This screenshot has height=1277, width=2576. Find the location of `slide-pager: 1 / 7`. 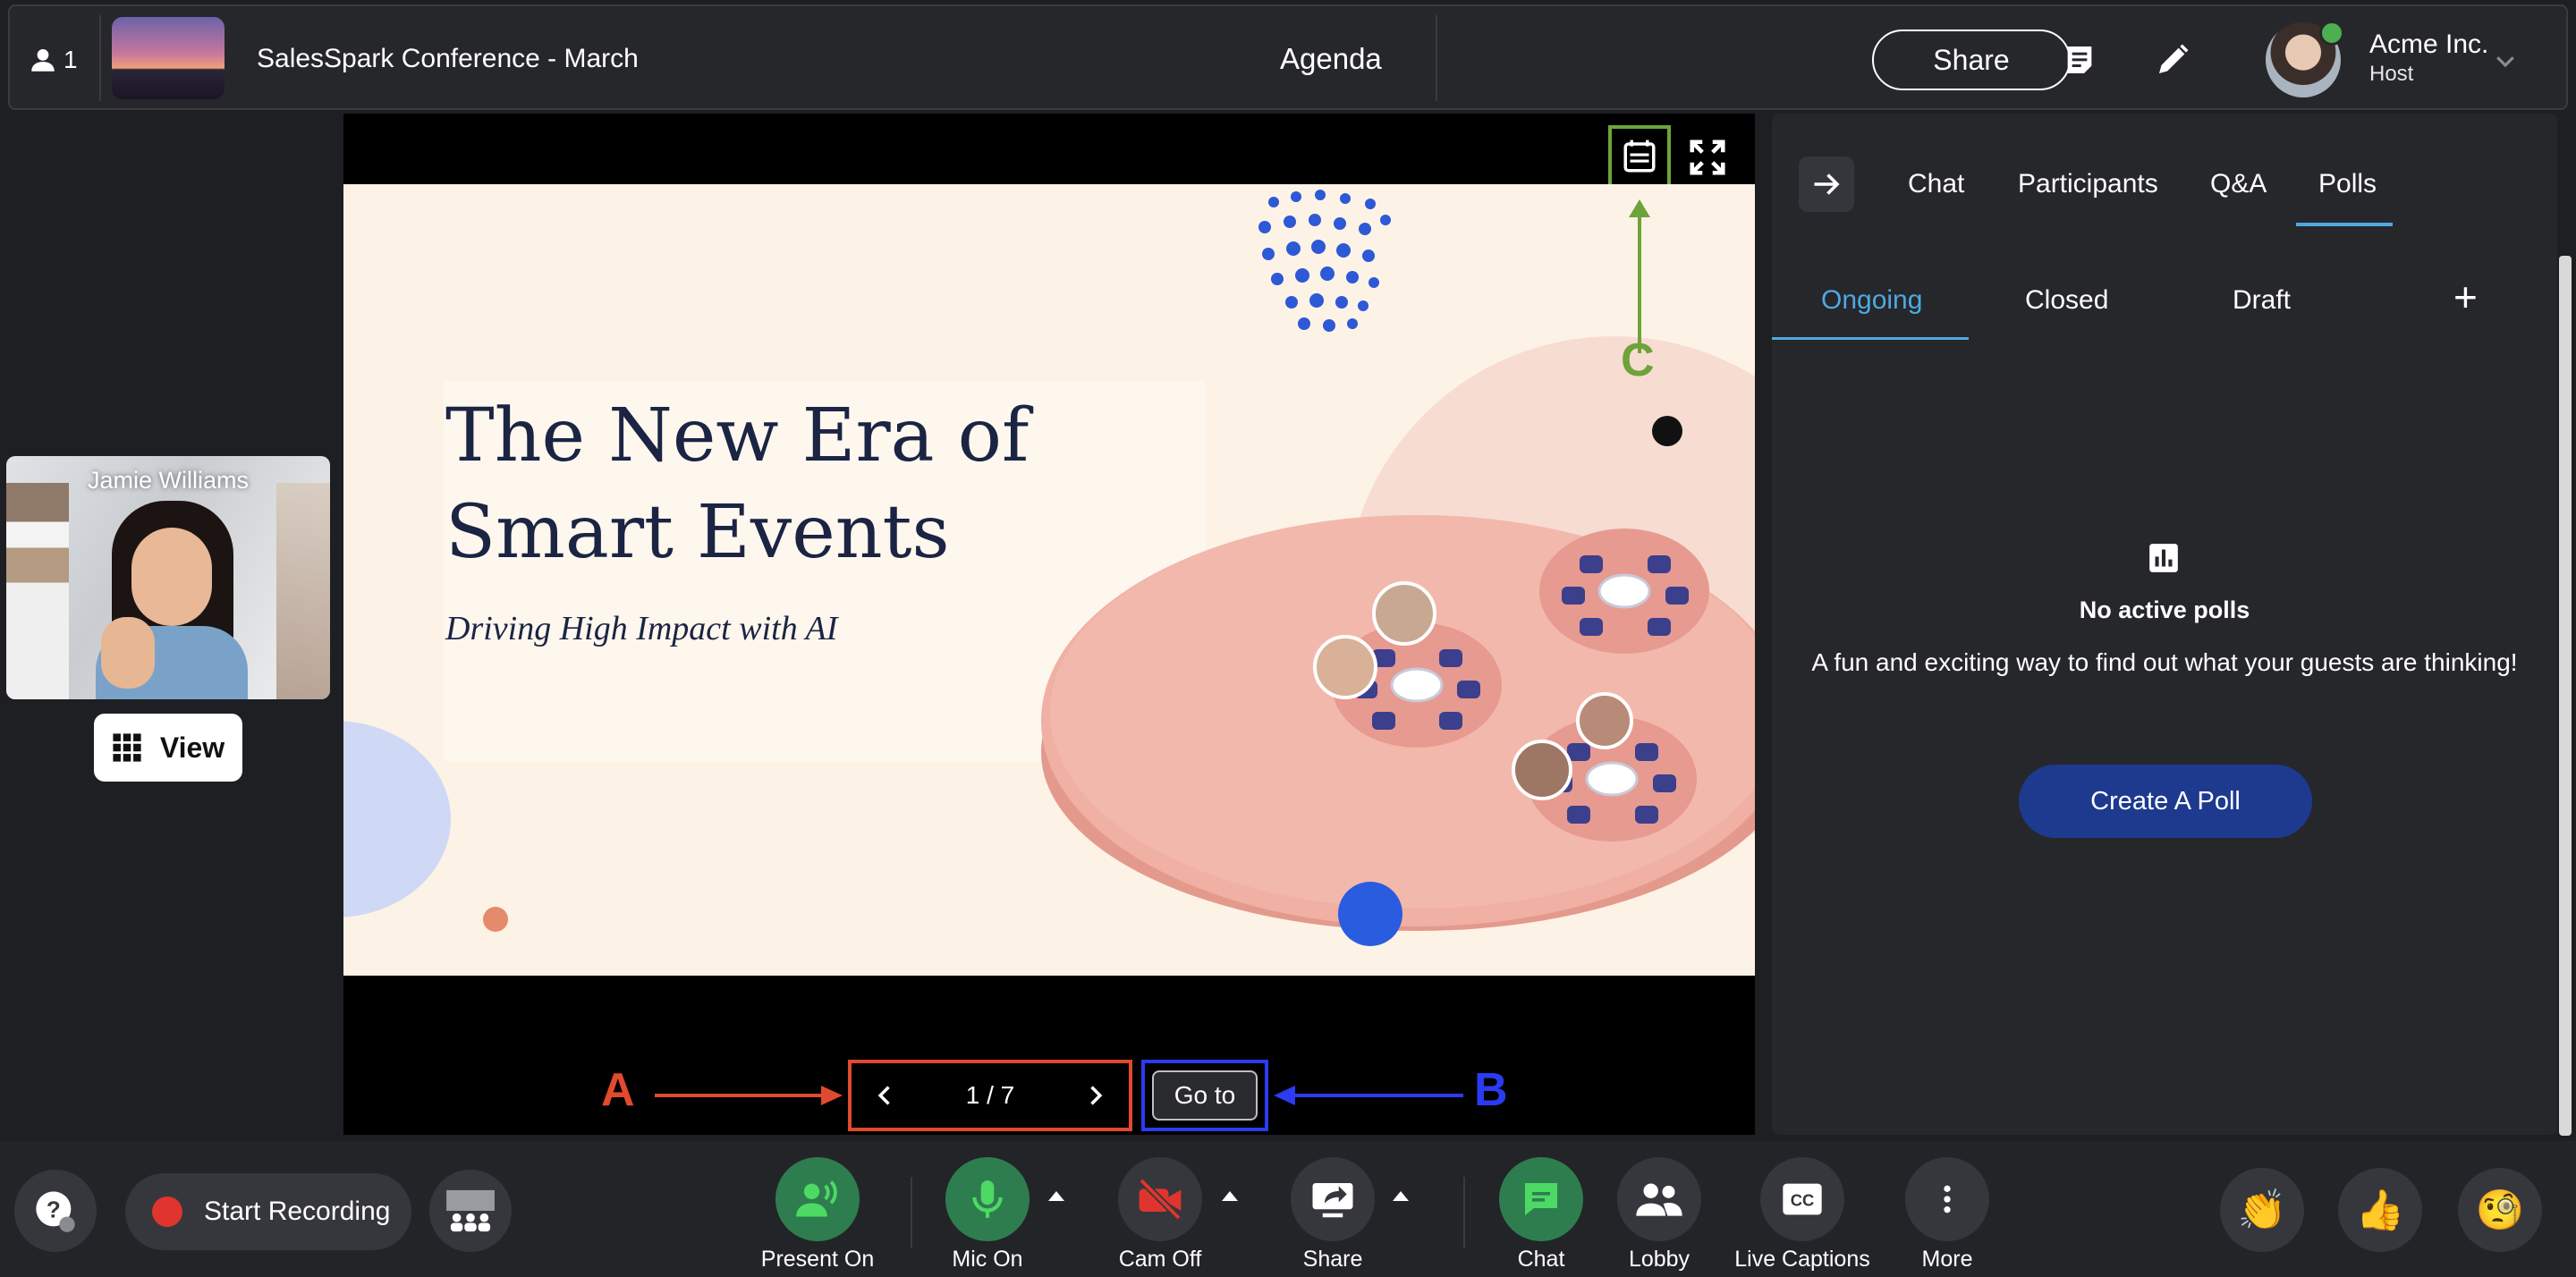

slide-pager: 1 / 7 is located at coordinates (990, 1095).